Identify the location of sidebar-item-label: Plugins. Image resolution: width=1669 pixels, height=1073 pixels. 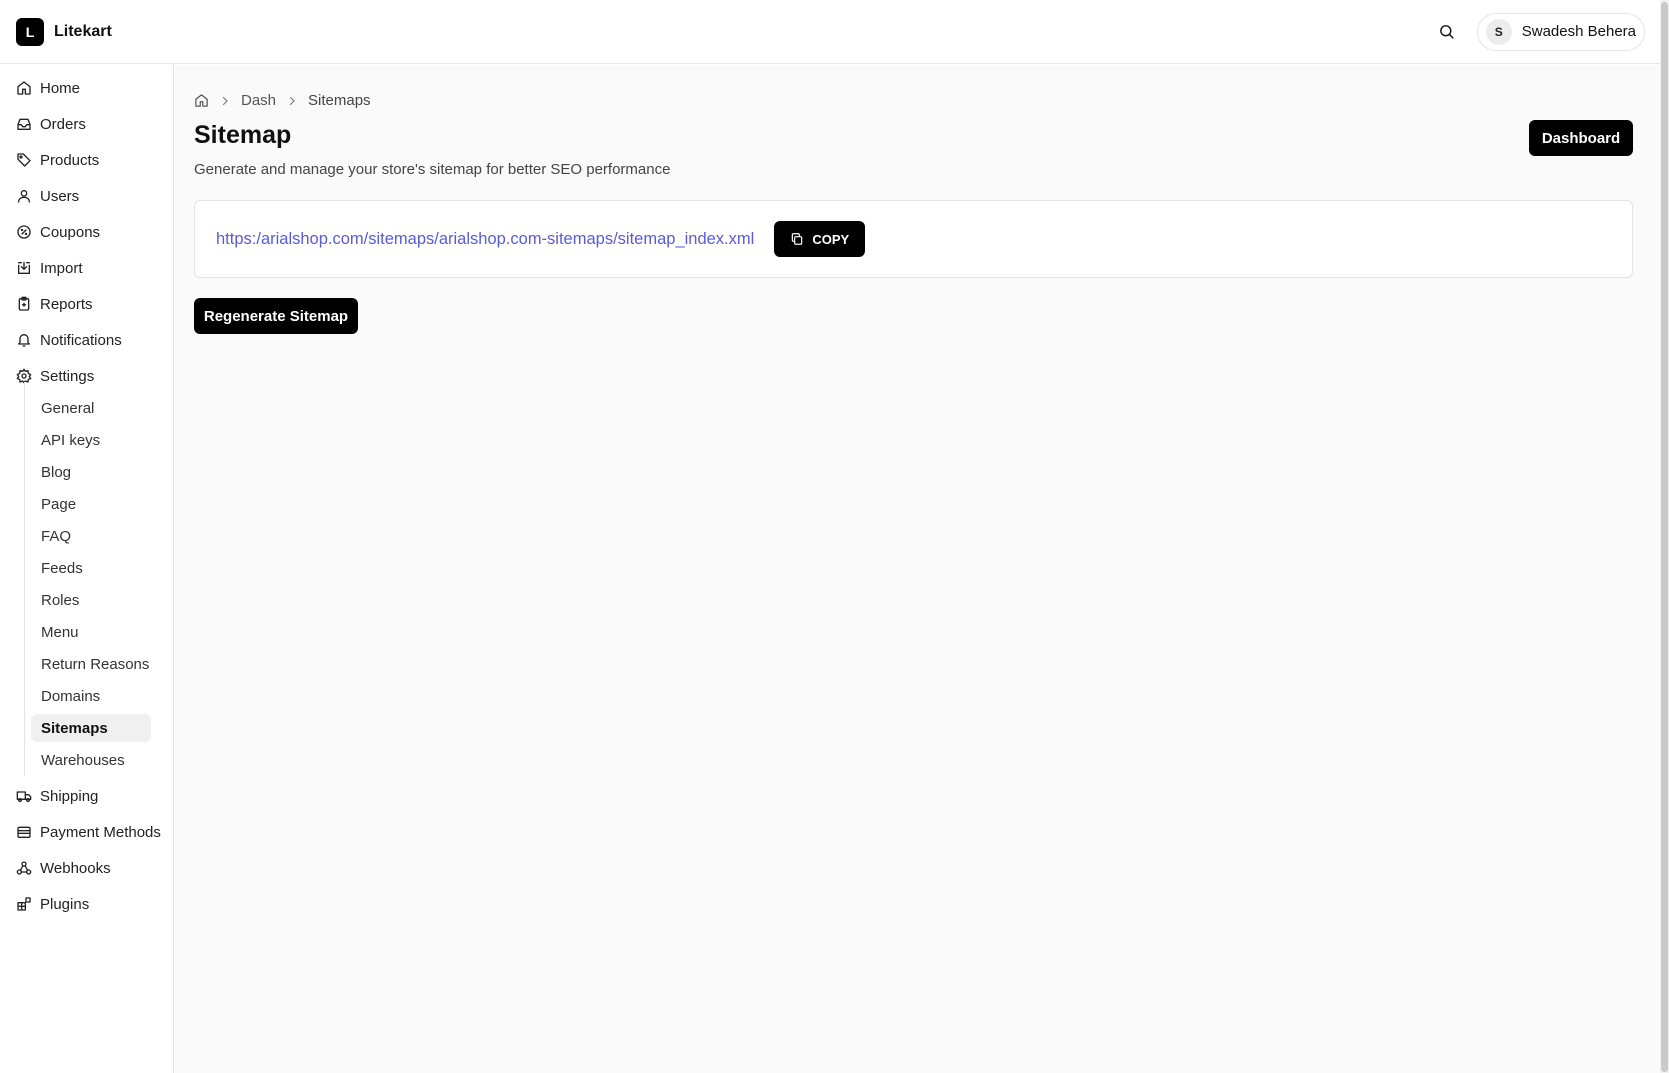
(65, 904).